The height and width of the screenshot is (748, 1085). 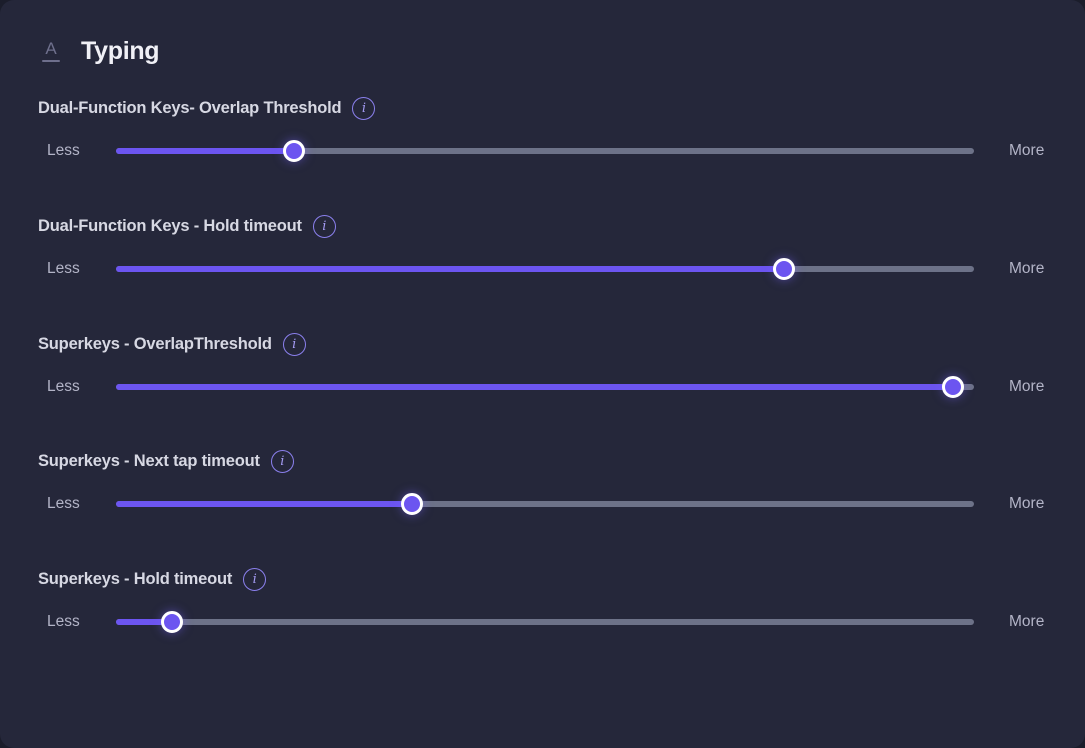 I want to click on section-title: Typing, so click(x=120, y=50).